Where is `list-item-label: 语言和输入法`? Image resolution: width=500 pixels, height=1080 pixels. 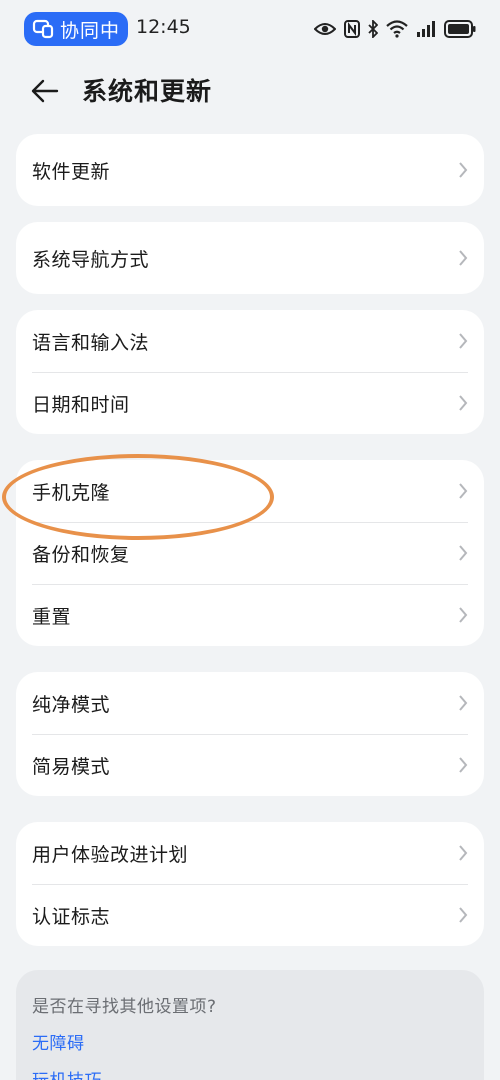
list-item-label: 语言和输入法 is located at coordinates (91, 342).